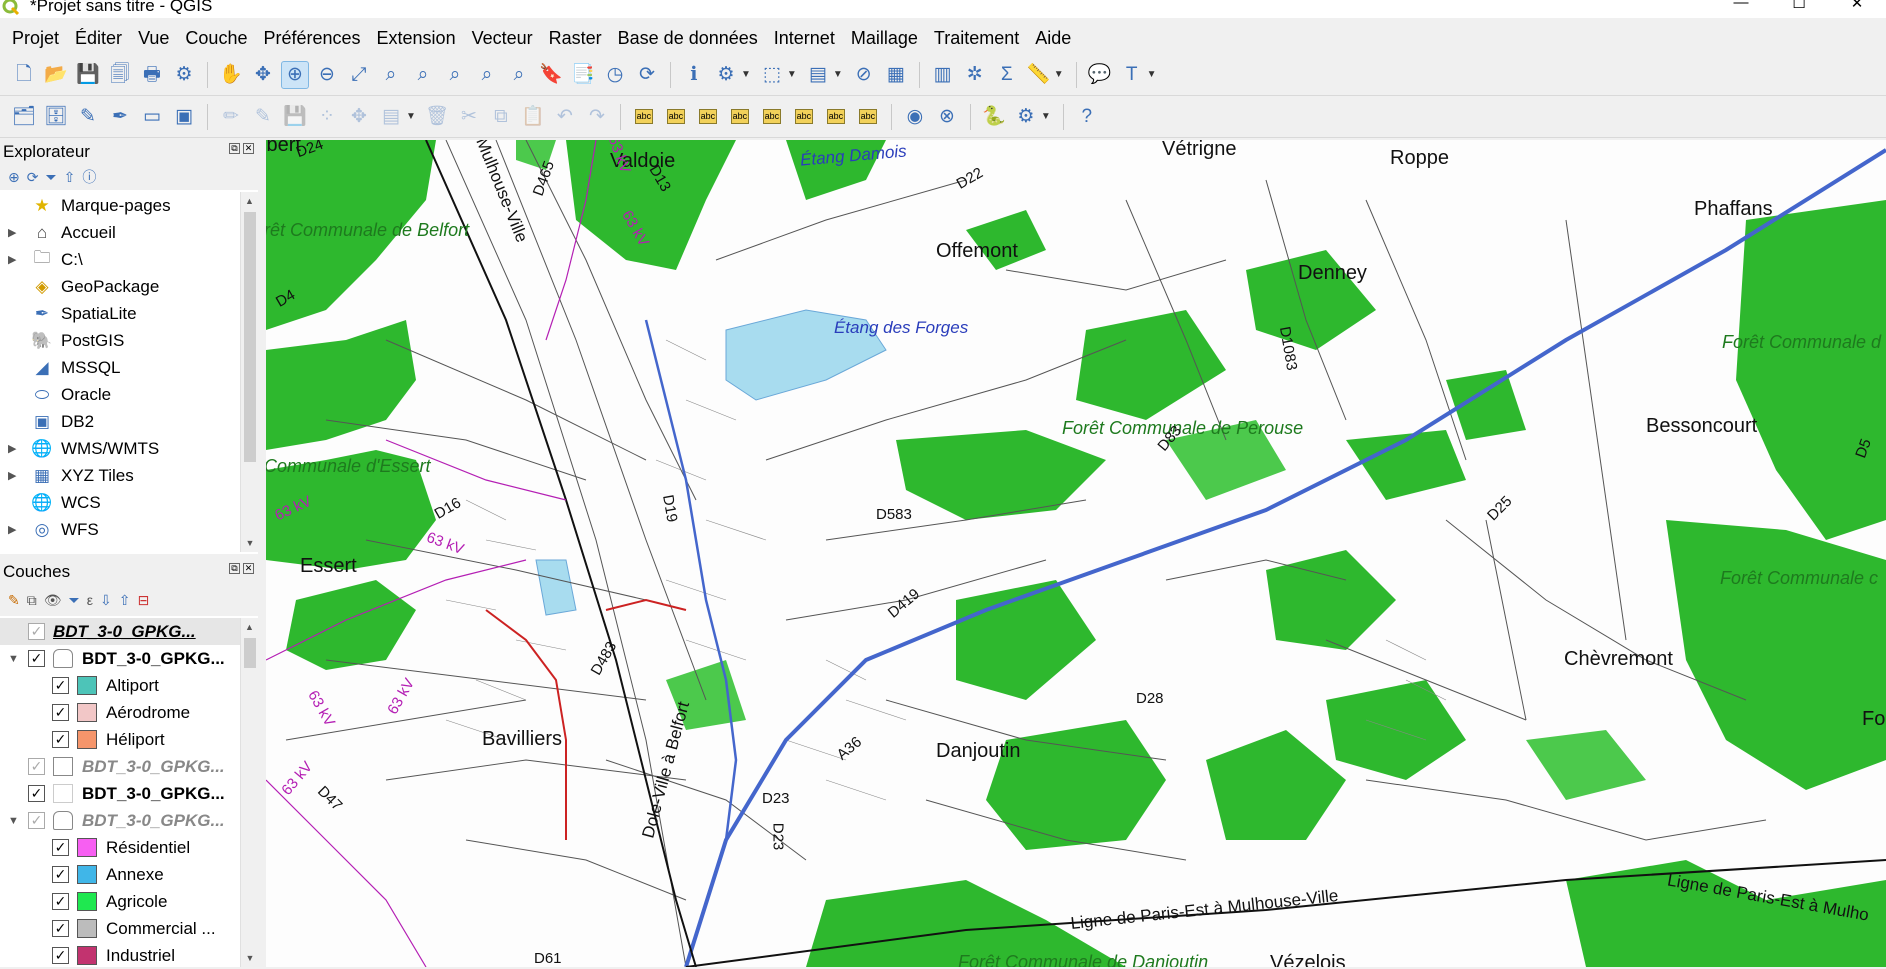 The height and width of the screenshot is (969, 1886). What do you see at coordinates (804, 38) in the screenshot?
I see `menu-internet: Internet` at bounding box center [804, 38].